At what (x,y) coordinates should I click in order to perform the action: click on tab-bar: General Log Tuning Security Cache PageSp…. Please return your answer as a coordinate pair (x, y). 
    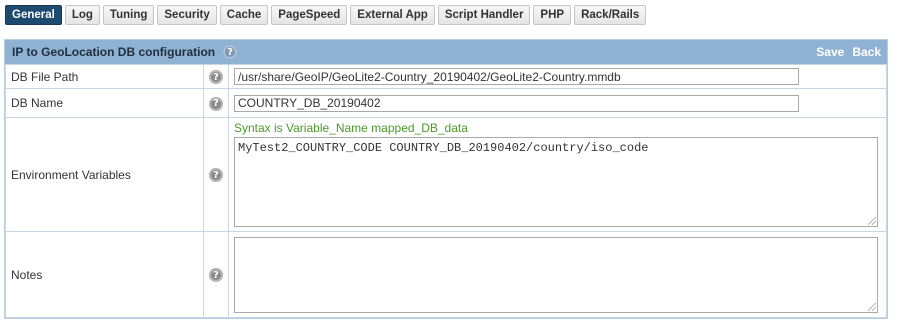
    Looking at the image, I should click on (326, 15).